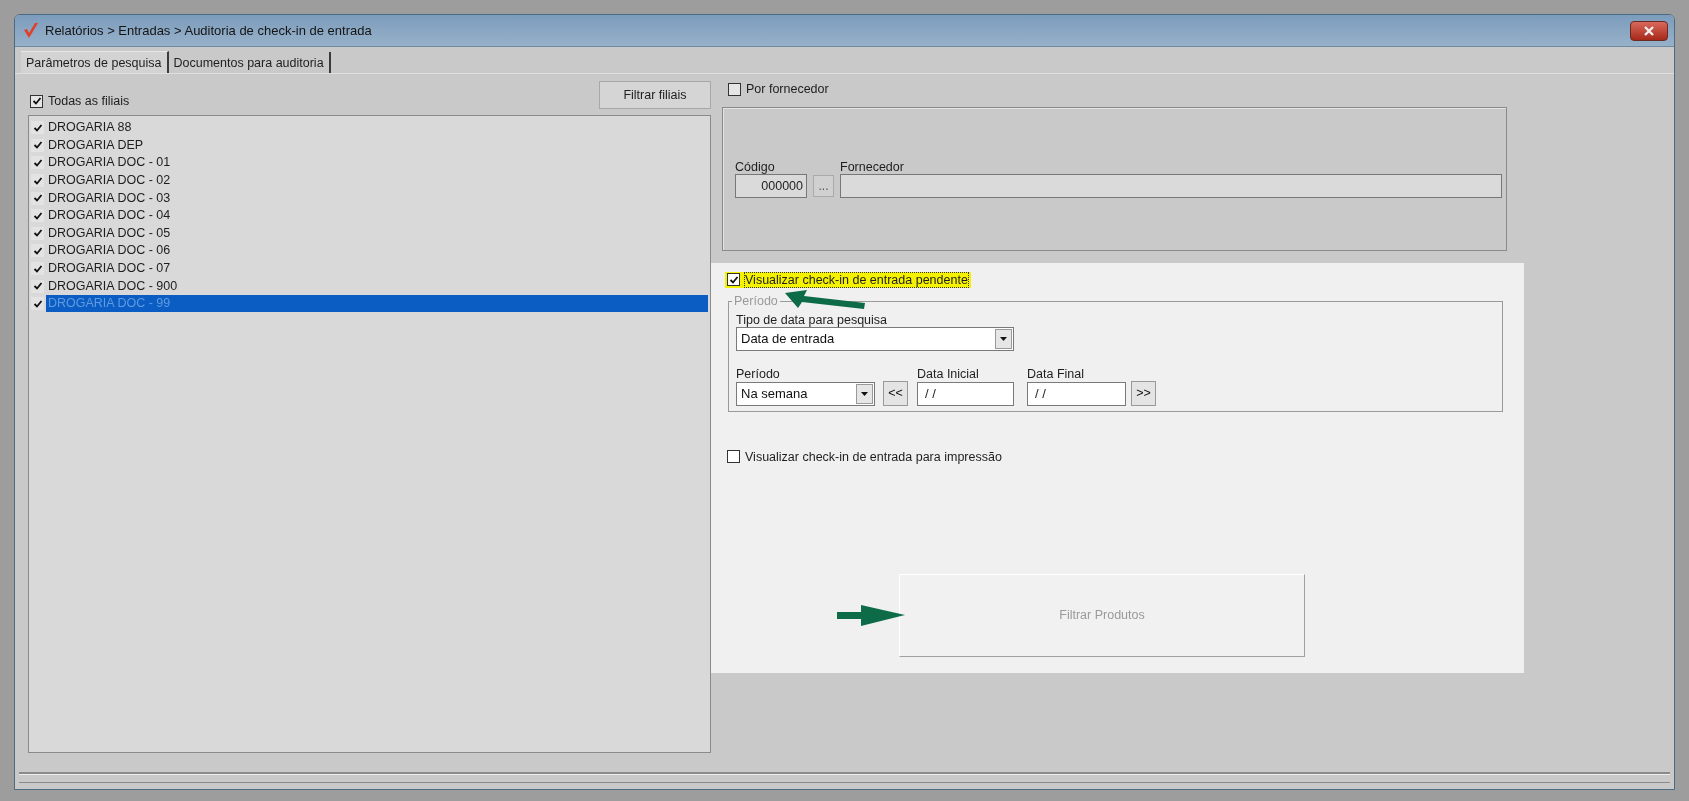  What do you see at coordinates (758, 373) in the screenshot?
I see `field-label: Período` at bounding box center [758, 373].